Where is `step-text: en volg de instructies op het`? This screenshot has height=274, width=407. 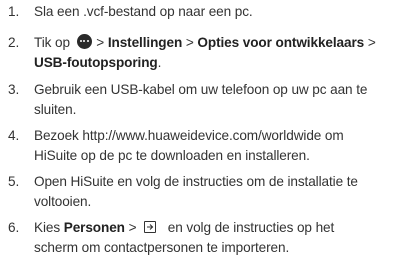 step-text: en volg de instructies op het is located at coordinates (251, 227).